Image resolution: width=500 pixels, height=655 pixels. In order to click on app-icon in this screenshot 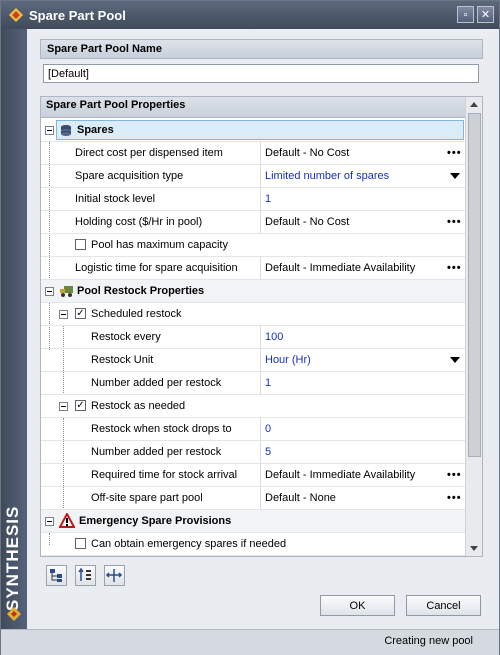, I will do `click(16, 15)`.